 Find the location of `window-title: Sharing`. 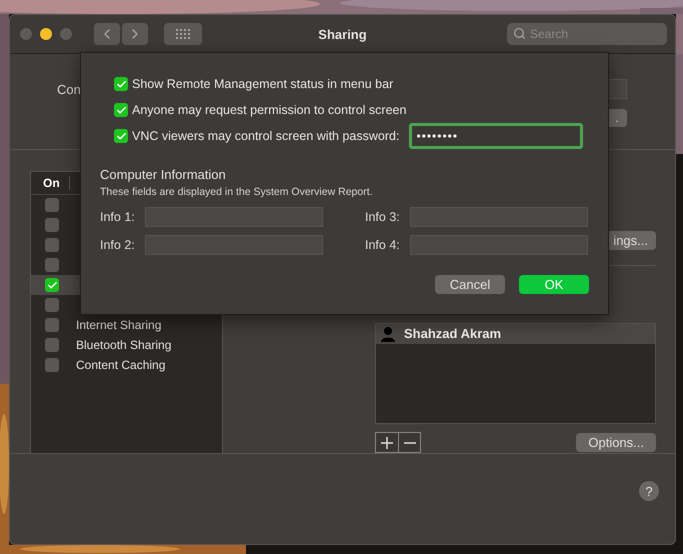

window-title: Sharing is located at coordinates (342, 34).